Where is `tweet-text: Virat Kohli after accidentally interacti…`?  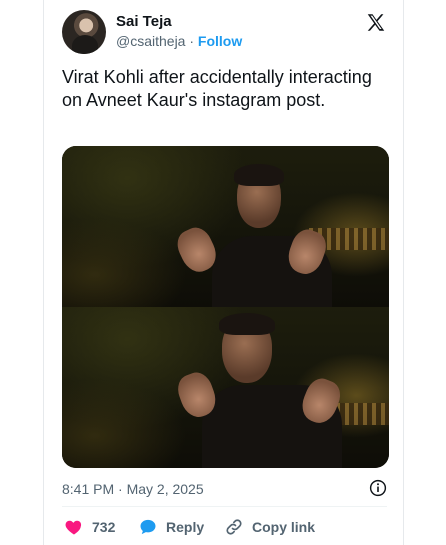 tweet-text: Virat Kohli after accidentally interacti… is located at coordinates (217, 88).